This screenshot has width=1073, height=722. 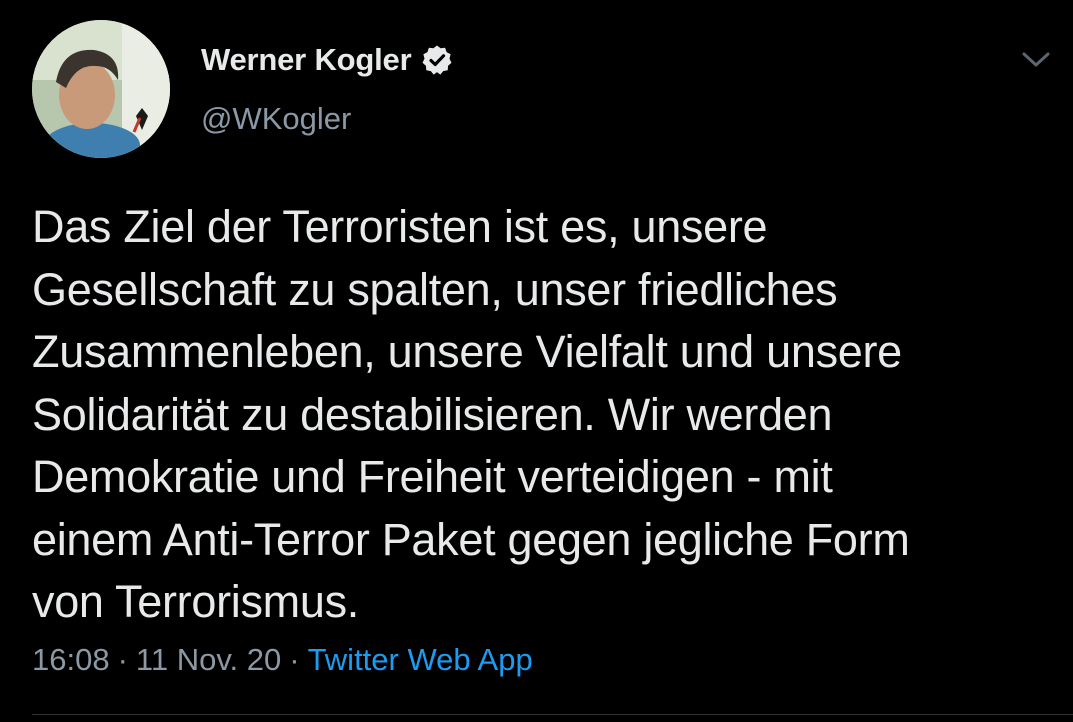 I want to click on tweet-date: 11 Nov. 20, so click(x=208, y=660).